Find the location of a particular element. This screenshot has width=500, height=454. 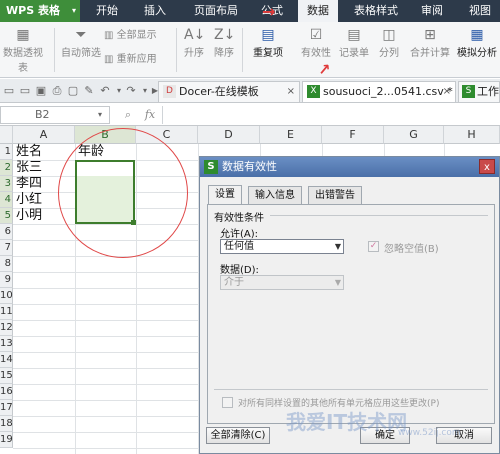

save-icon: ▣ is located at coordinates (41, 91).